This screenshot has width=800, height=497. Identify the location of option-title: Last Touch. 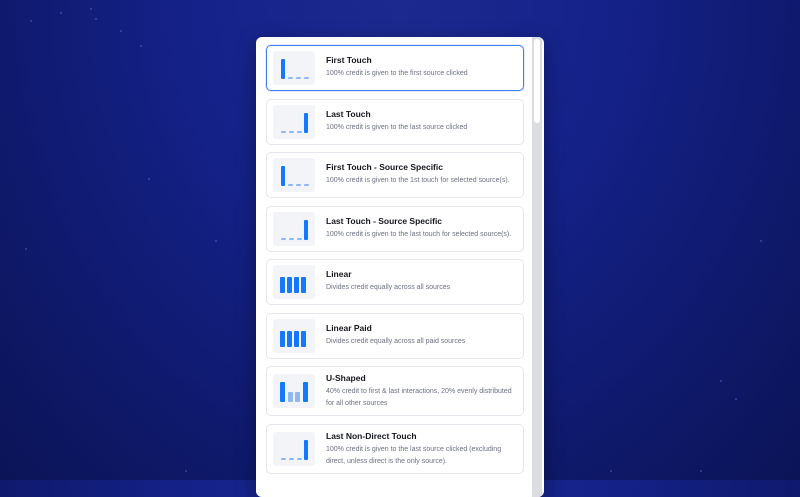
(348, 113).